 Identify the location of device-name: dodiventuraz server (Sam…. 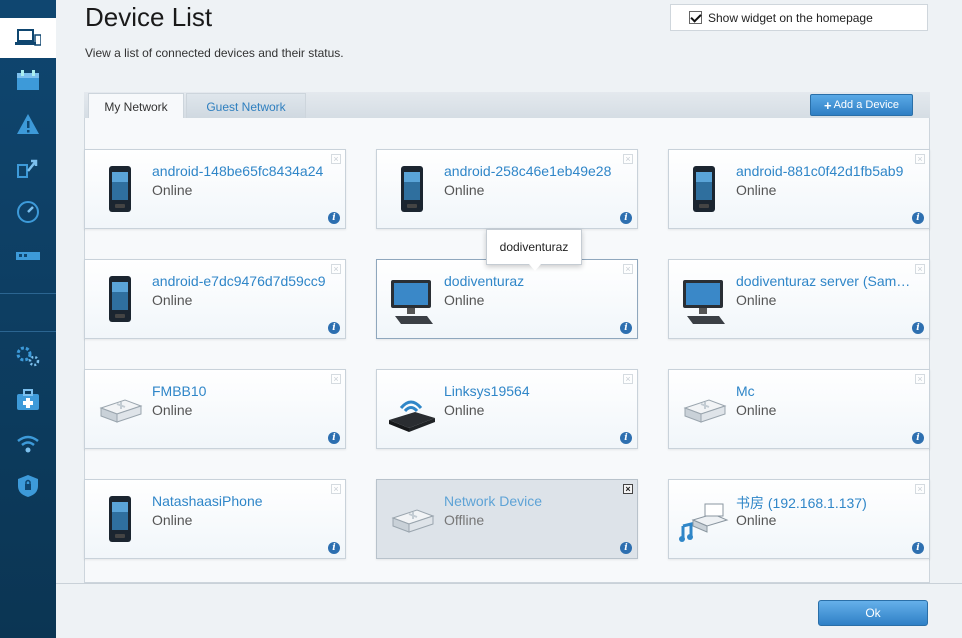
(823, 281).